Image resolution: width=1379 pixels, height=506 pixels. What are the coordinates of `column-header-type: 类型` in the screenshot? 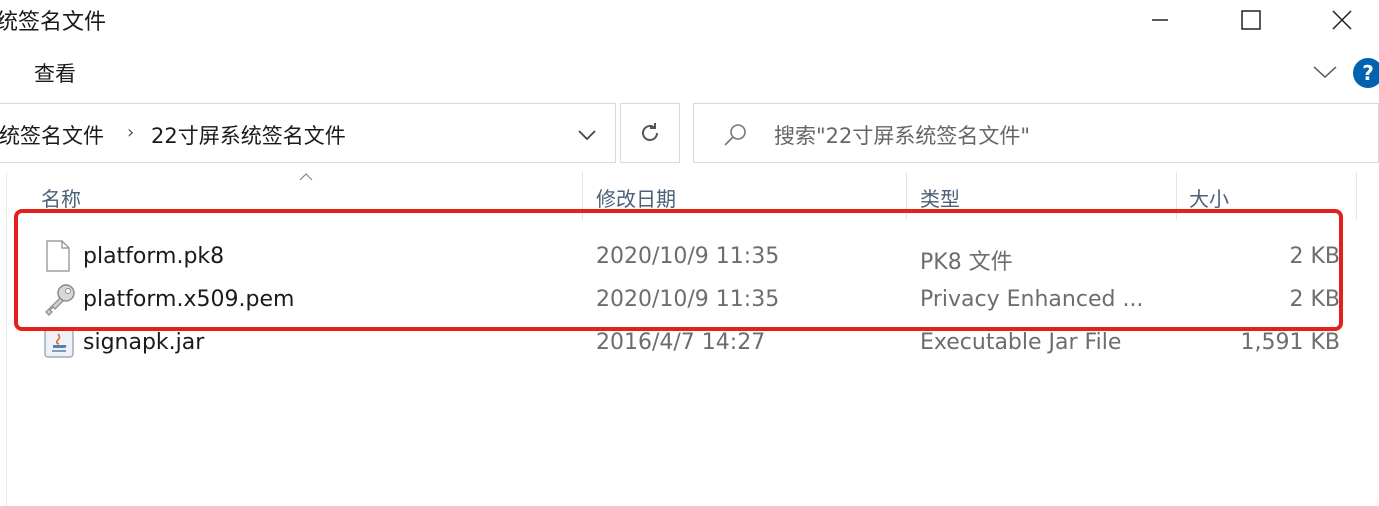 It's located at (940, 197).